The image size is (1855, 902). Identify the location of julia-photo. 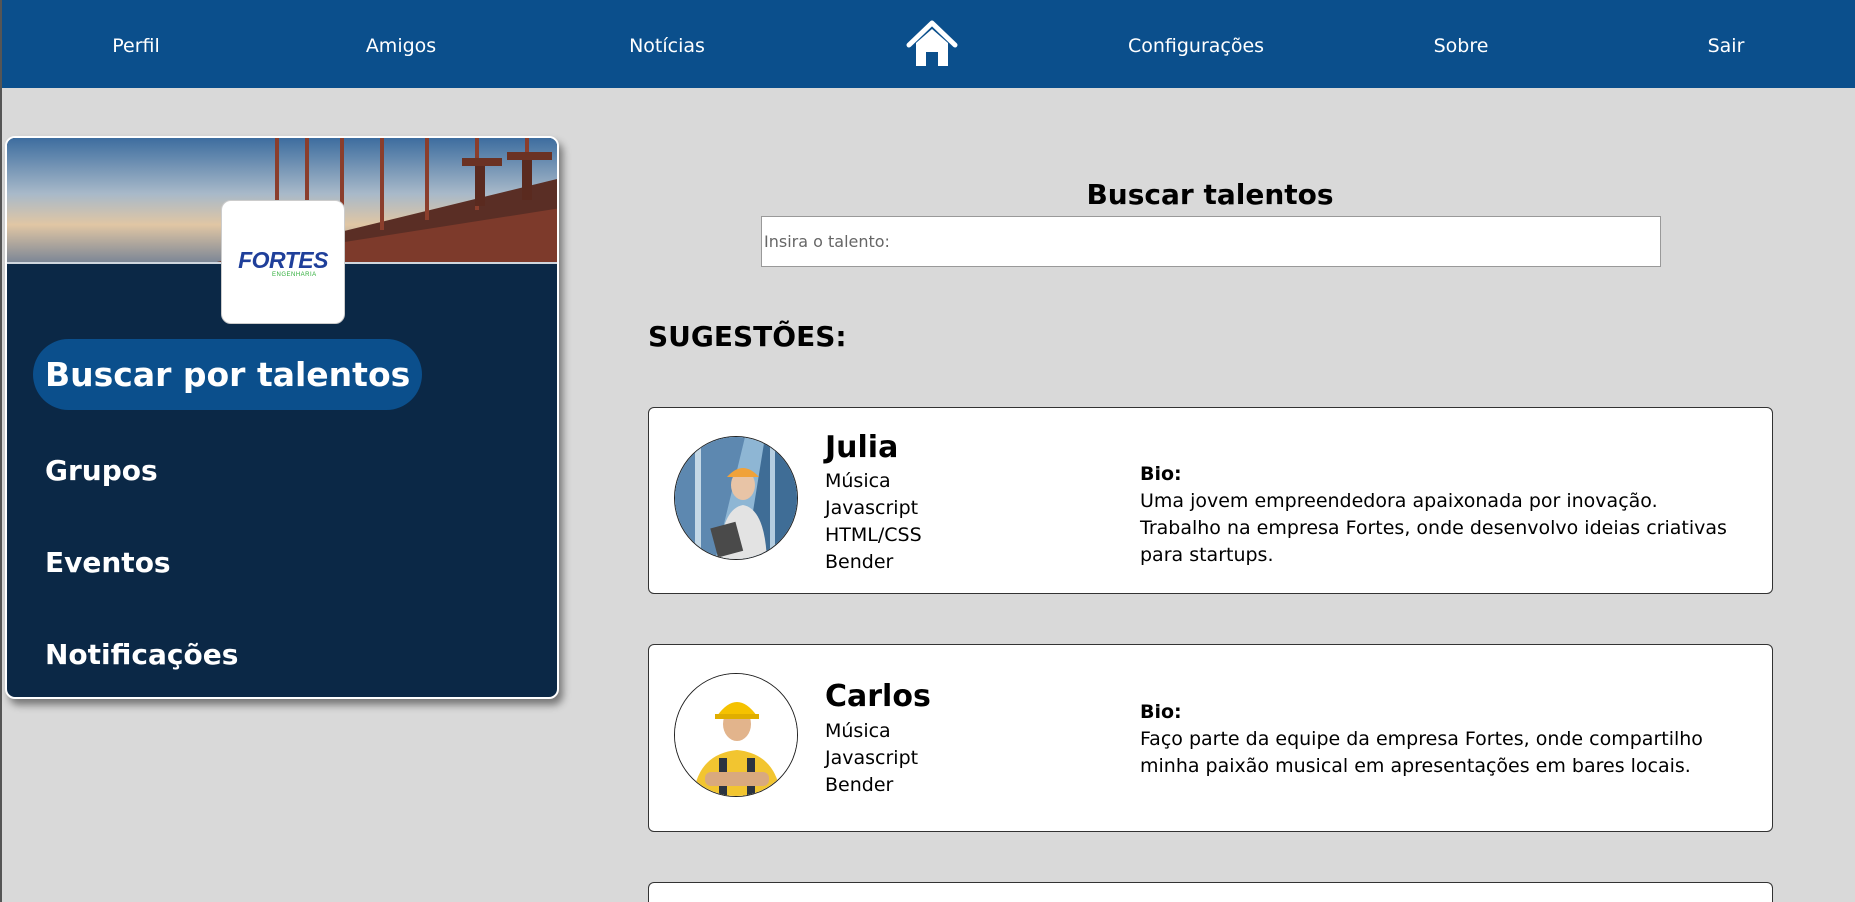
(736, 498).